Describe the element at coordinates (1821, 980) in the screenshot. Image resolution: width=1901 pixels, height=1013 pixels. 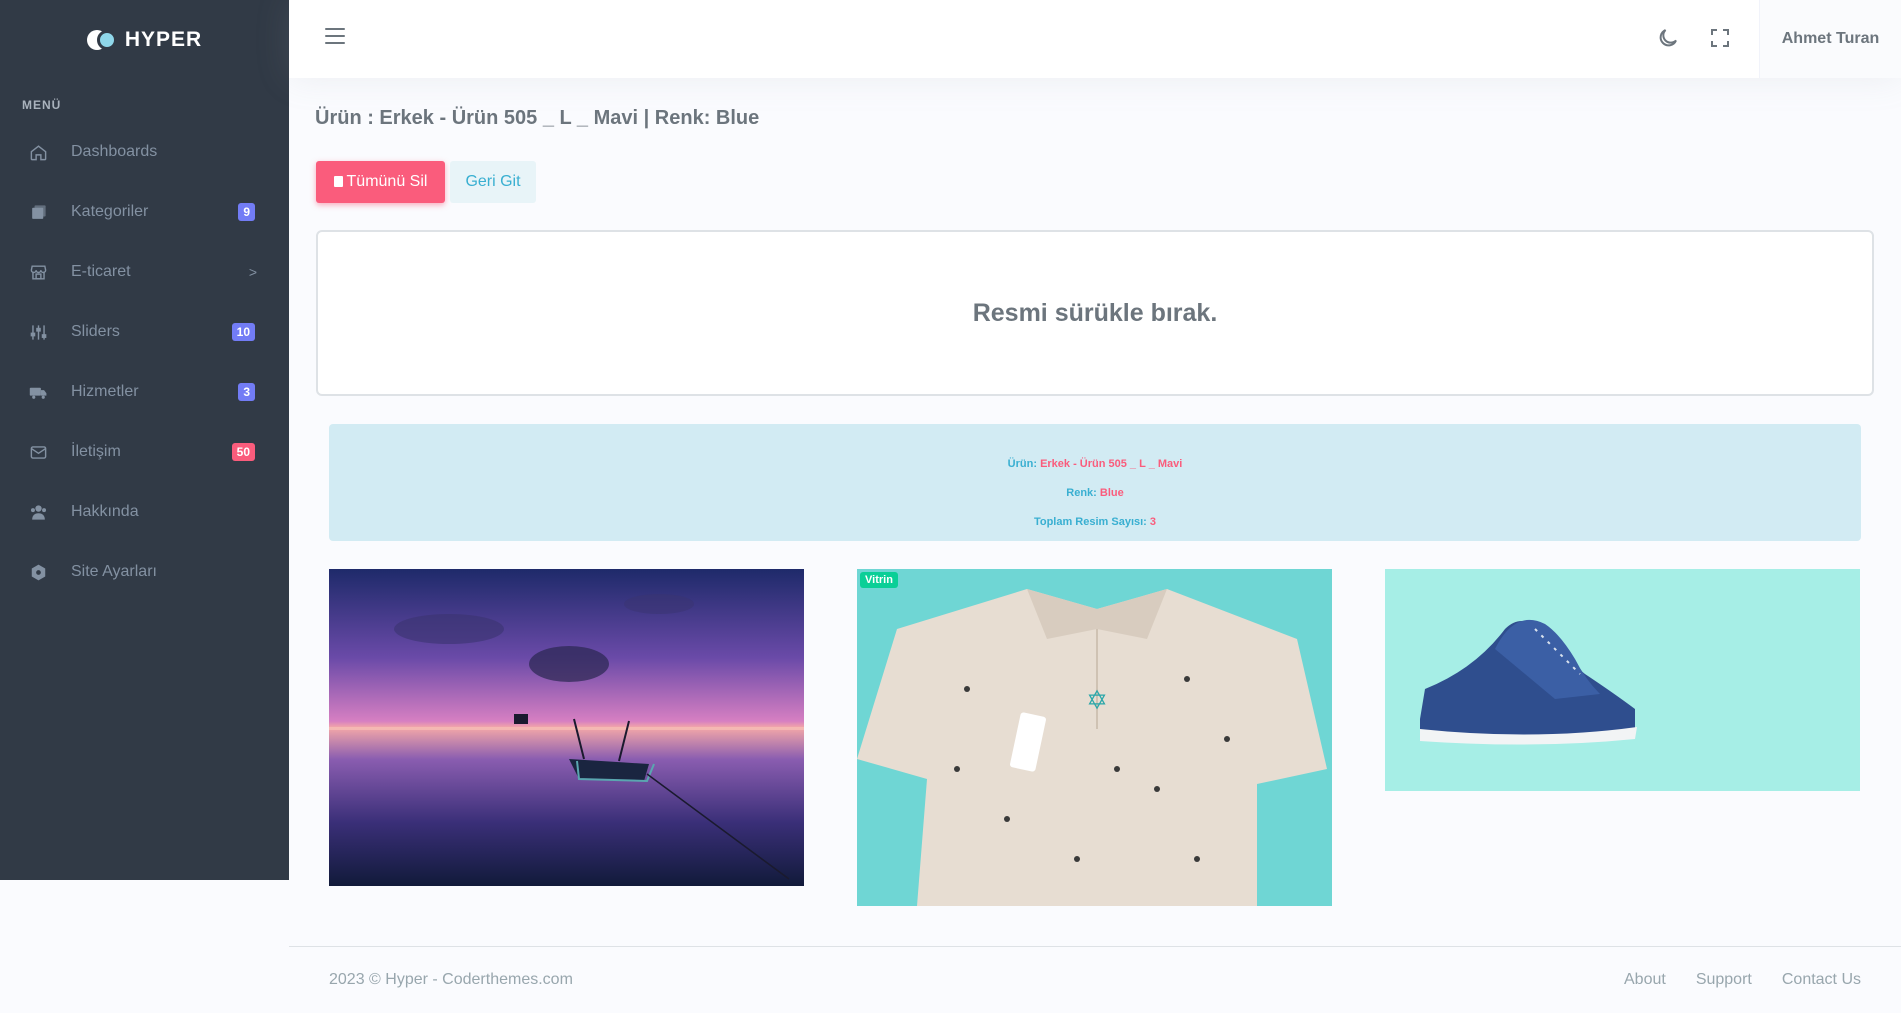
I see `footer-link-contact: Contact Us` at that location.